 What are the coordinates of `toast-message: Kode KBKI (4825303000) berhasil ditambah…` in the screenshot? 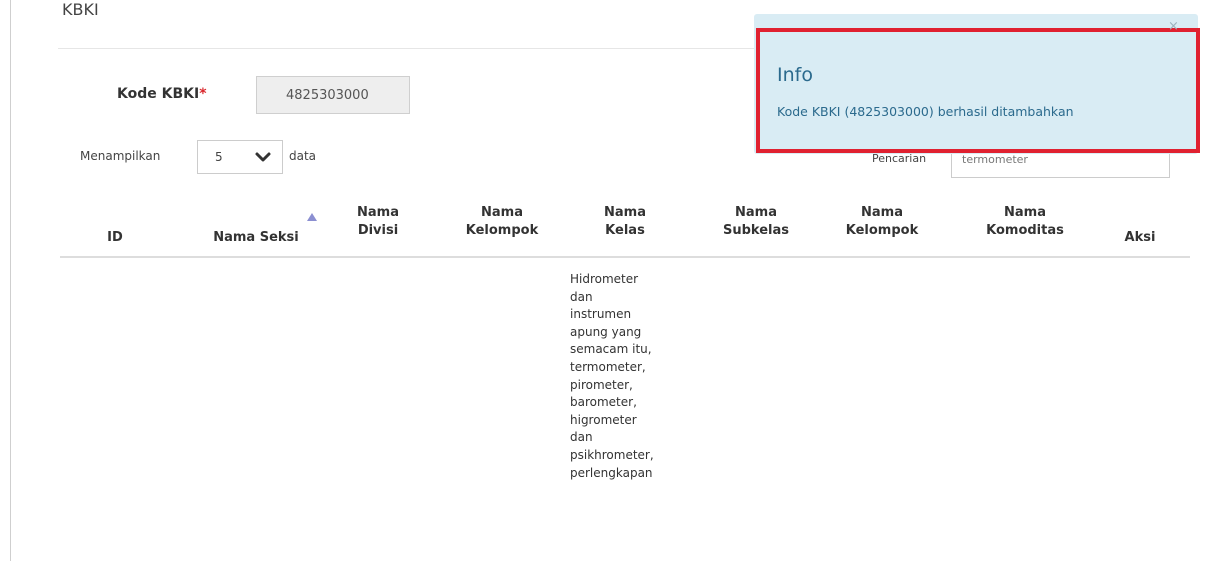 It's located at (925, 111).